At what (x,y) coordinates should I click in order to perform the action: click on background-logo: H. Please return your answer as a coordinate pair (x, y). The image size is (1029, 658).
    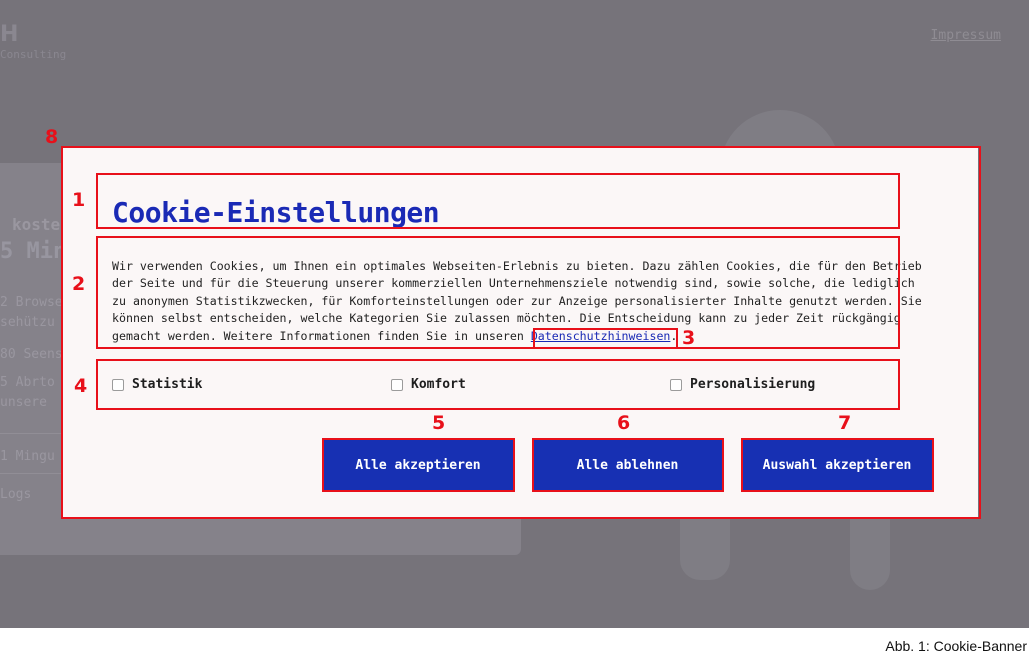
    Looking at the image, I should click on (9, 34).